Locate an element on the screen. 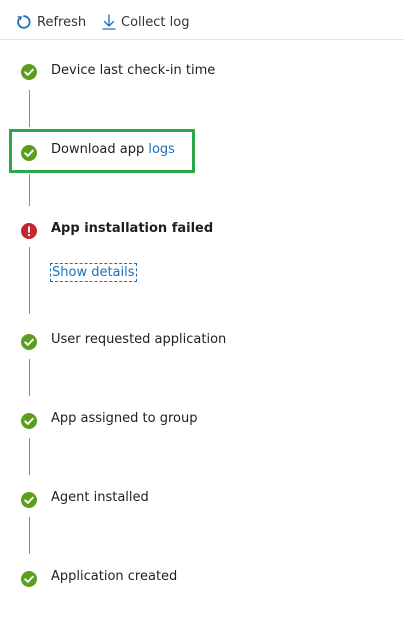 Image resolution: width=404 pixels, height=627 pixels. collect-log-button: Collect log is located at coordinates (145, 22).